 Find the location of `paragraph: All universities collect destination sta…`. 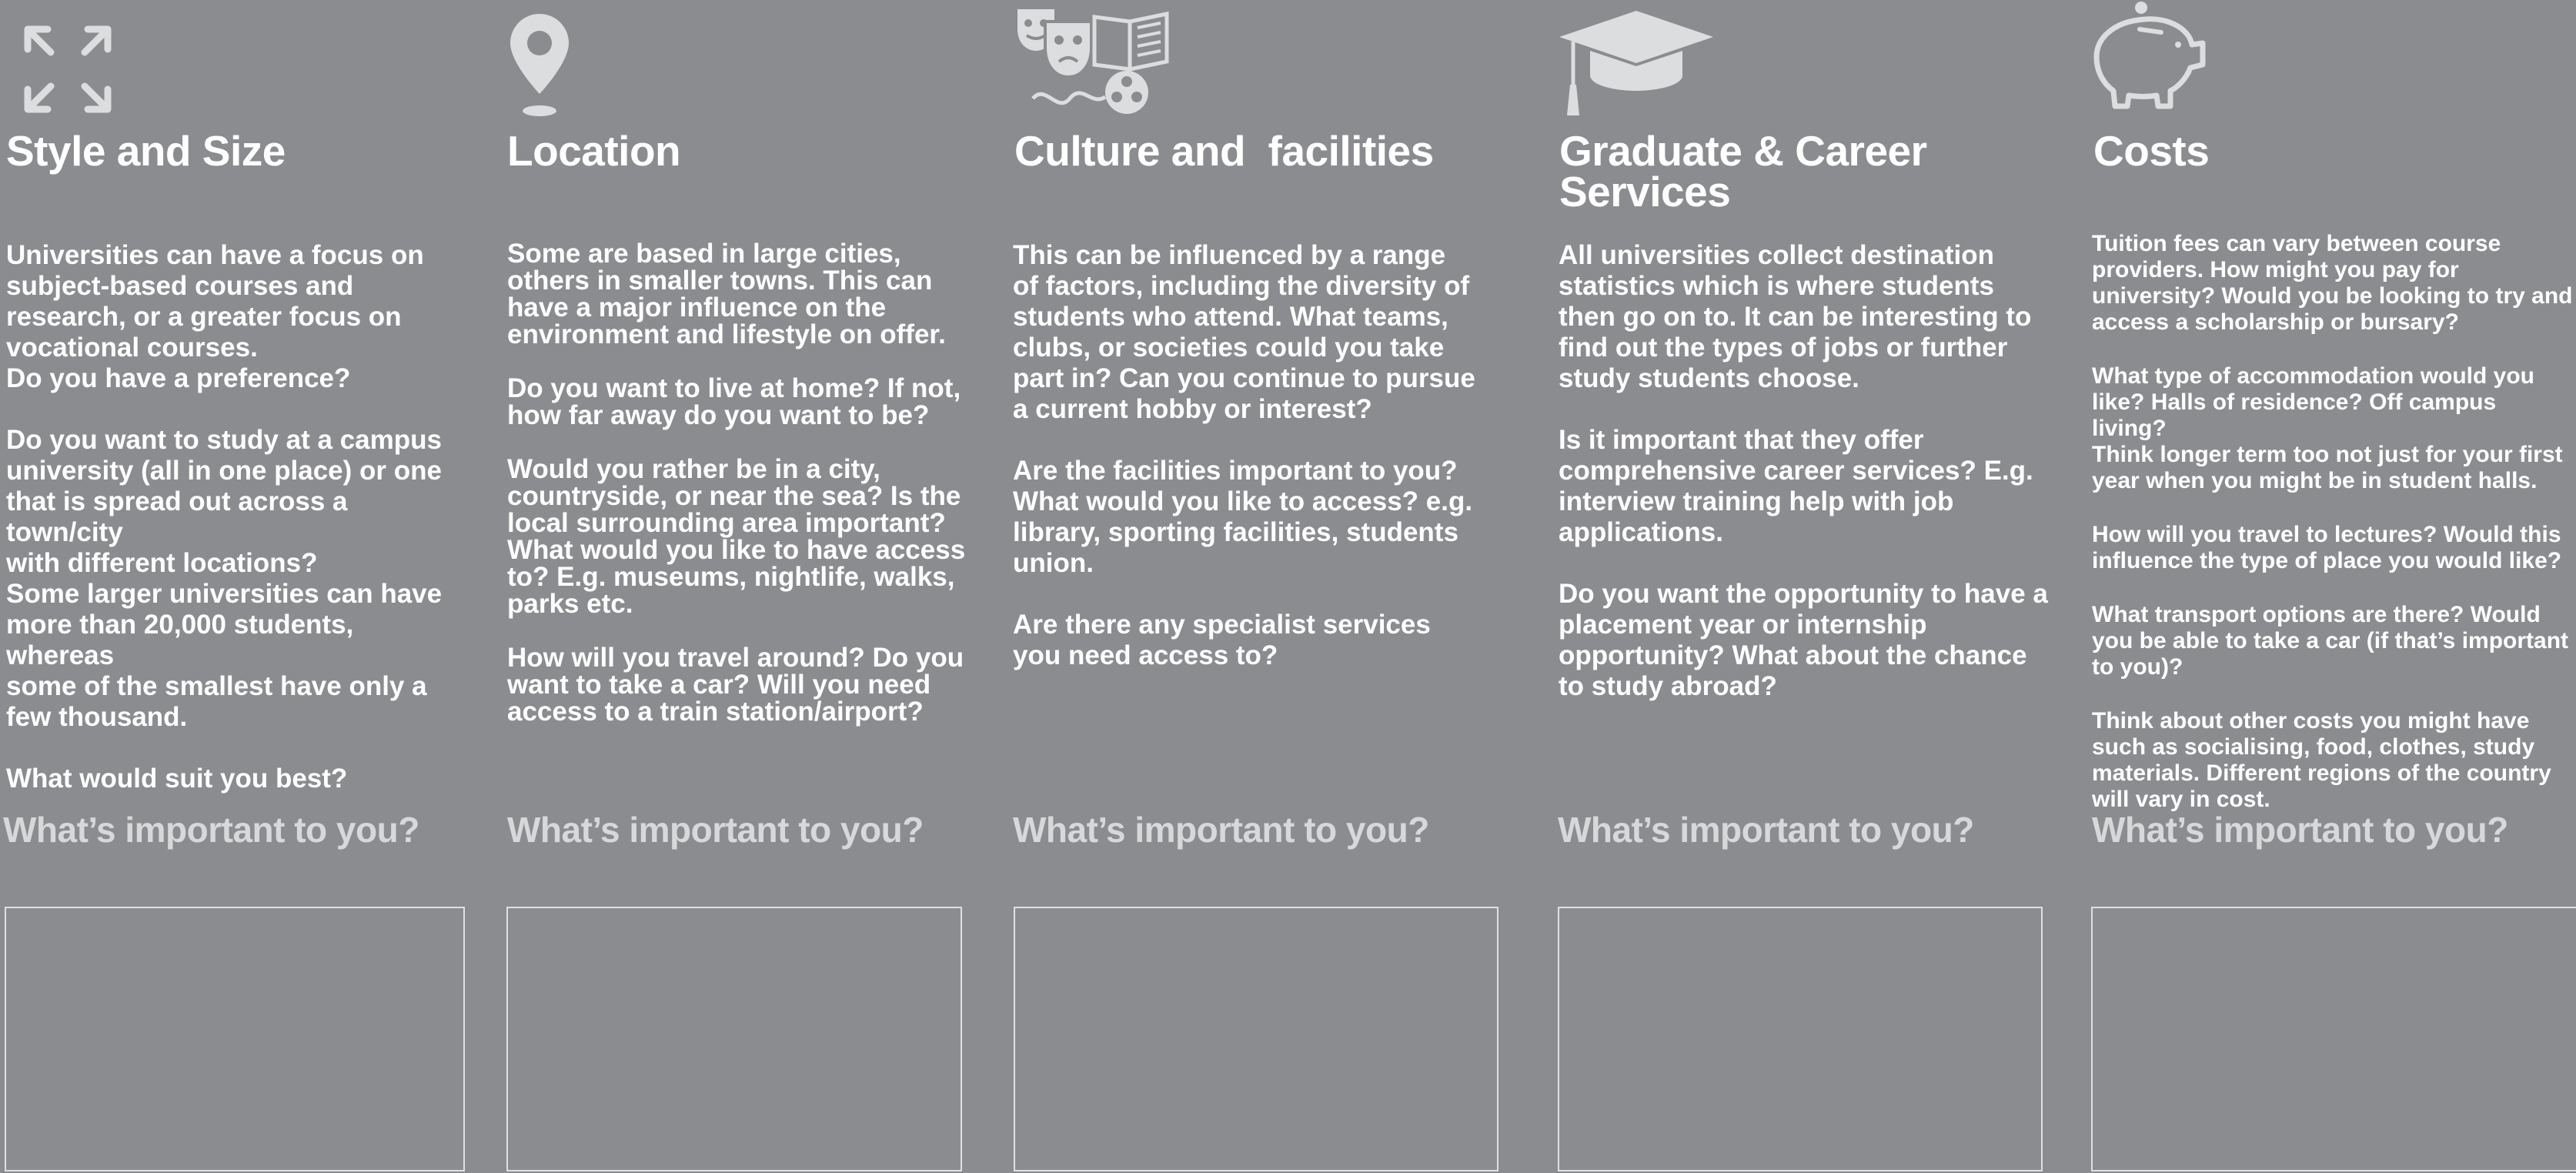

paragraph: All universities collect destination sta… is located at coordinates (1795, 316).